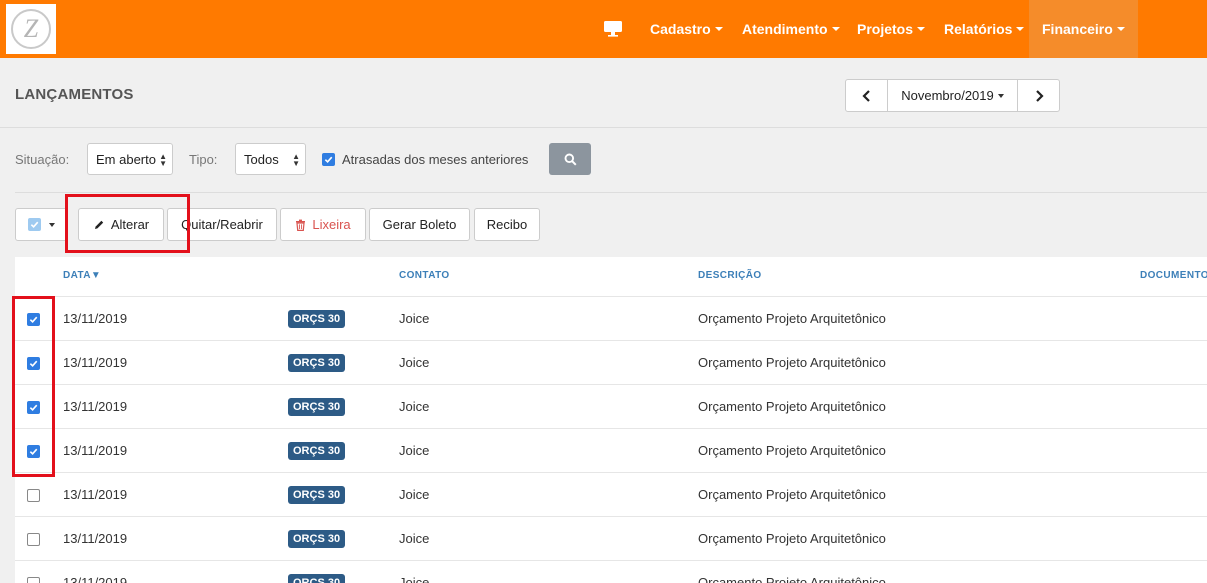 The image size is (1207, 583). I want to click on nav-relatorios: Relatórios, so click(984, 29).